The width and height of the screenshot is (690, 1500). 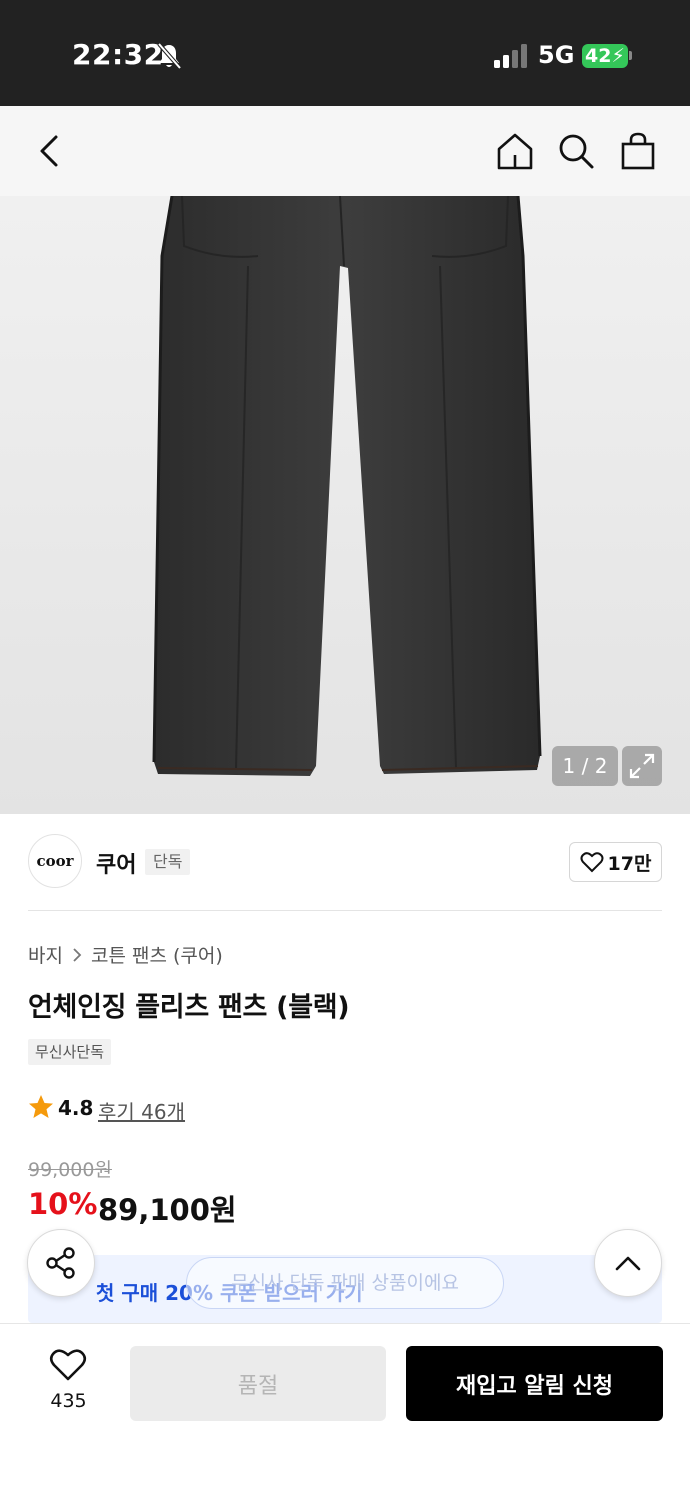 What do you see at coordinates (49, 151) in the screenshot?
I see `back-icon` at bounding box center [49, 151].